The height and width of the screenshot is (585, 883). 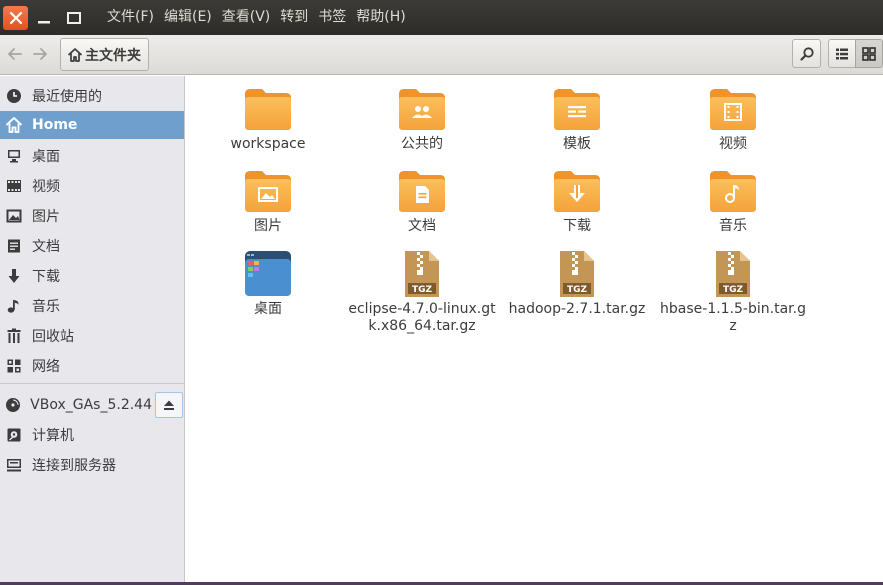 I want to click on folder-pictures-icon, so click(x=268, y=191).